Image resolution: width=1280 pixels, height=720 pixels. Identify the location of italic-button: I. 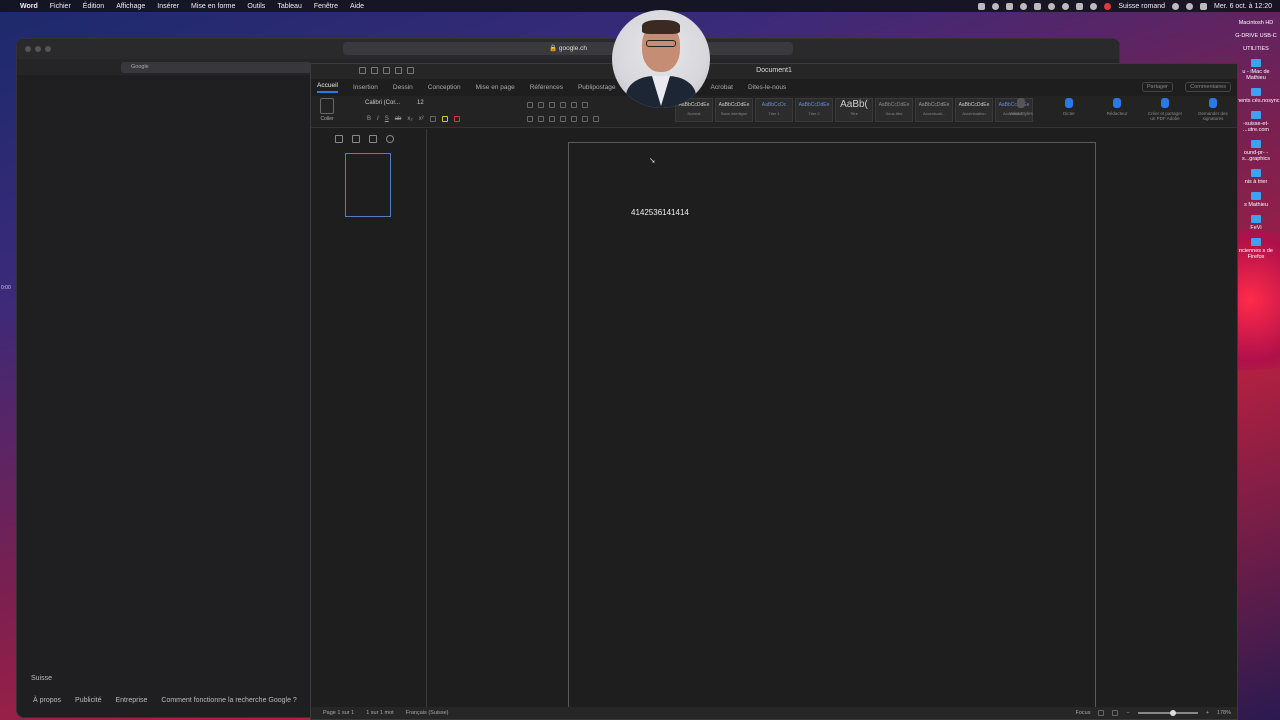
(378, 119).